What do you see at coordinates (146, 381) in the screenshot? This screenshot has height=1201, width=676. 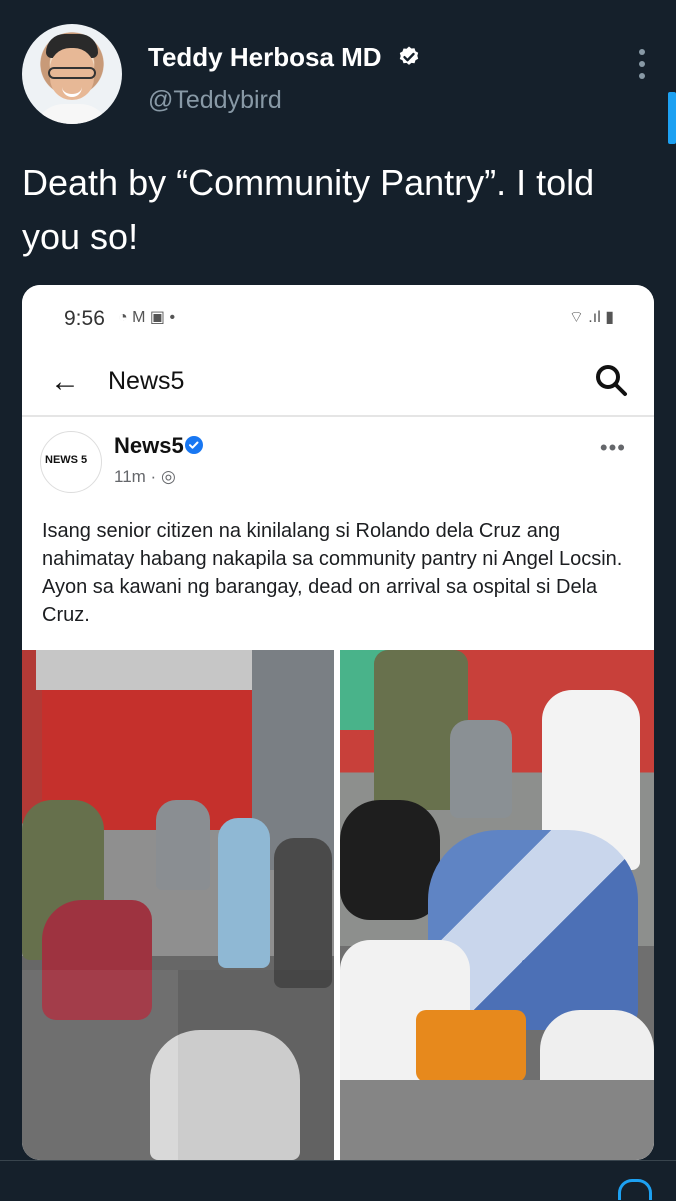 I see `app-bar-title: News5` at bounding box center [146, 381].